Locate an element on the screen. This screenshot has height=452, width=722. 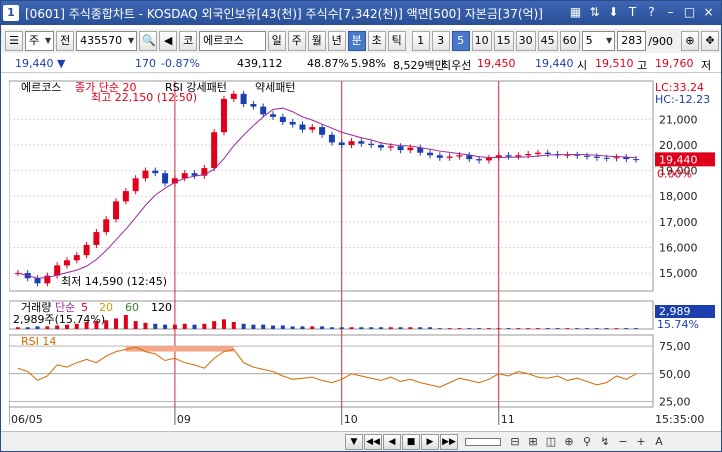
title-icons: ▦ ⇅ ⬇ T ? – □ × is located at coordinates (642, 12).